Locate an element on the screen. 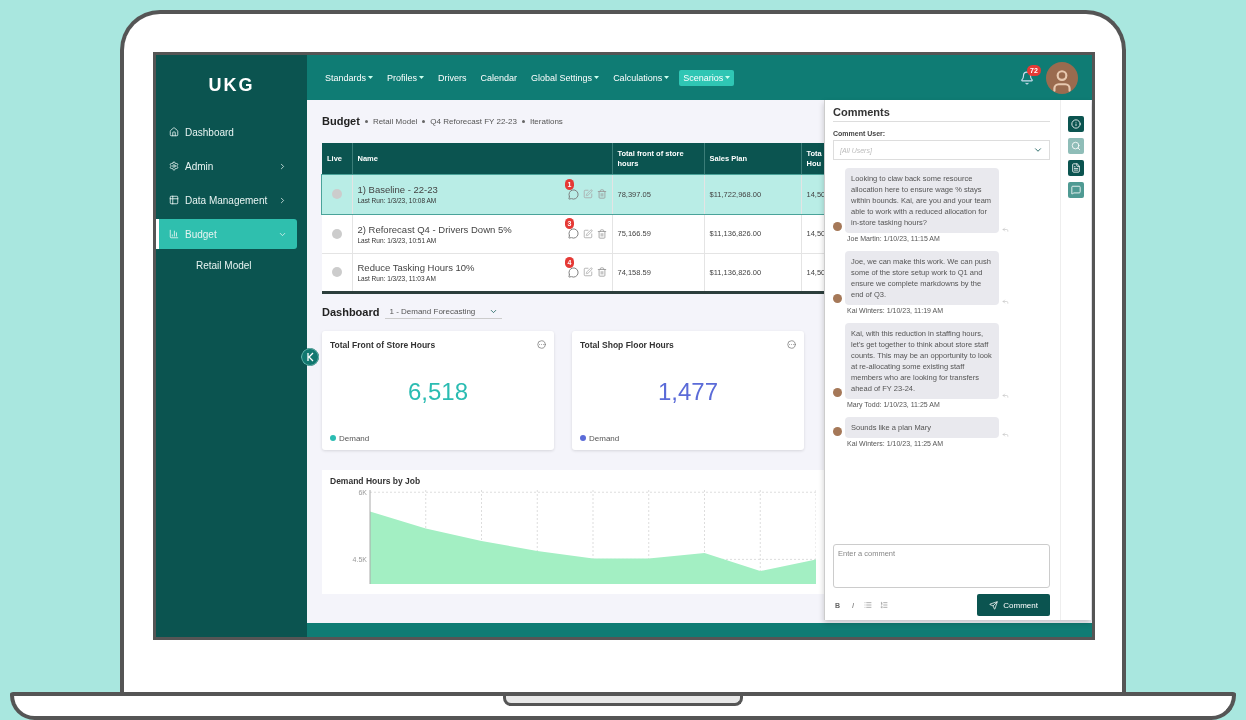 The width and height of the screenshot is (1246, 720). search-icon is located at coordinates (1076, 146).